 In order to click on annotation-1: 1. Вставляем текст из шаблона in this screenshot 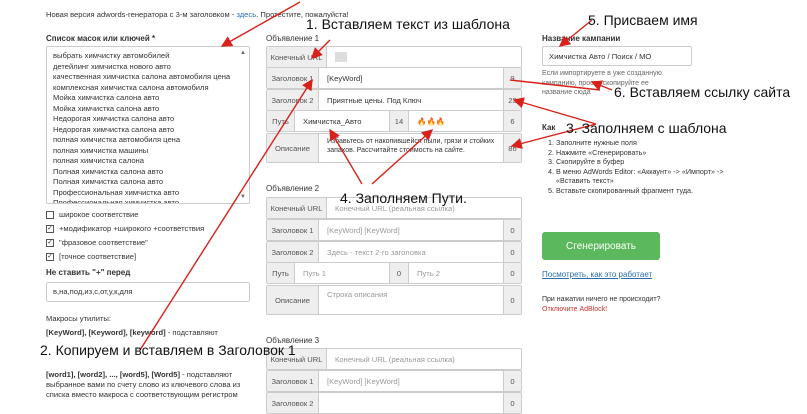, I will do `click(408, 24)`.